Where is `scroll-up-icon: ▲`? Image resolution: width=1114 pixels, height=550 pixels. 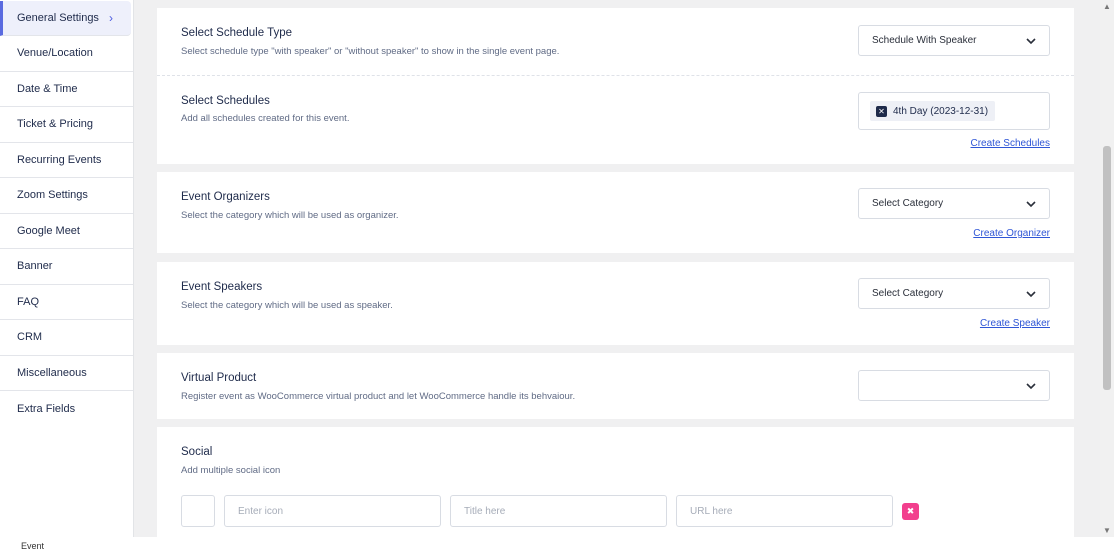 scroll-up-icon: ▲ is located at coordinates (1107, 6).